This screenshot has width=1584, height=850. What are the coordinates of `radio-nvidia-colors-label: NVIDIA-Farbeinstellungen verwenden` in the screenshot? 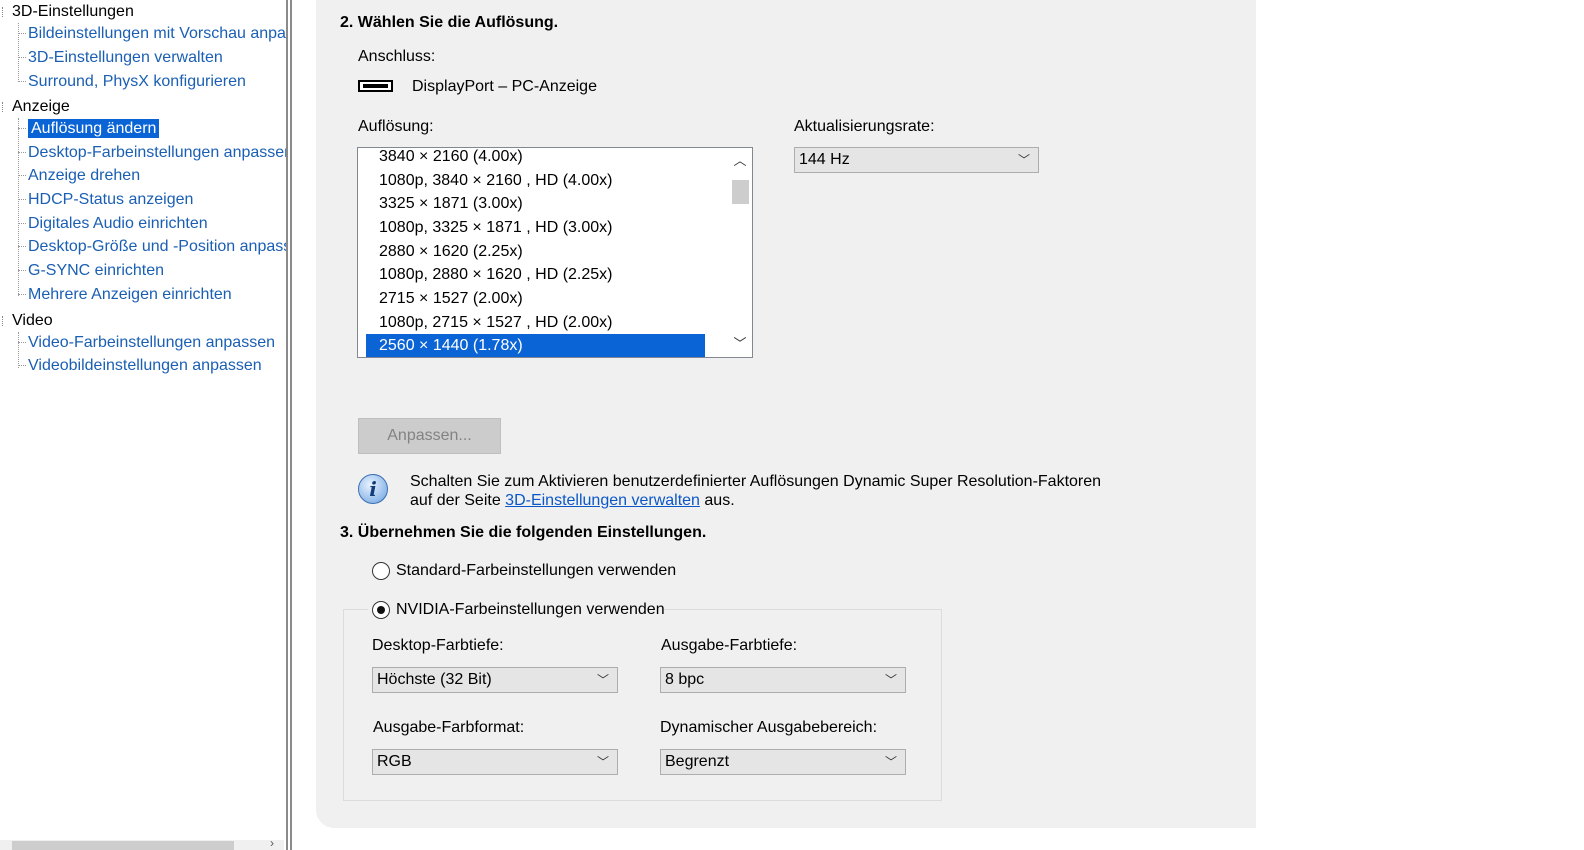 It's located at (530, 610).